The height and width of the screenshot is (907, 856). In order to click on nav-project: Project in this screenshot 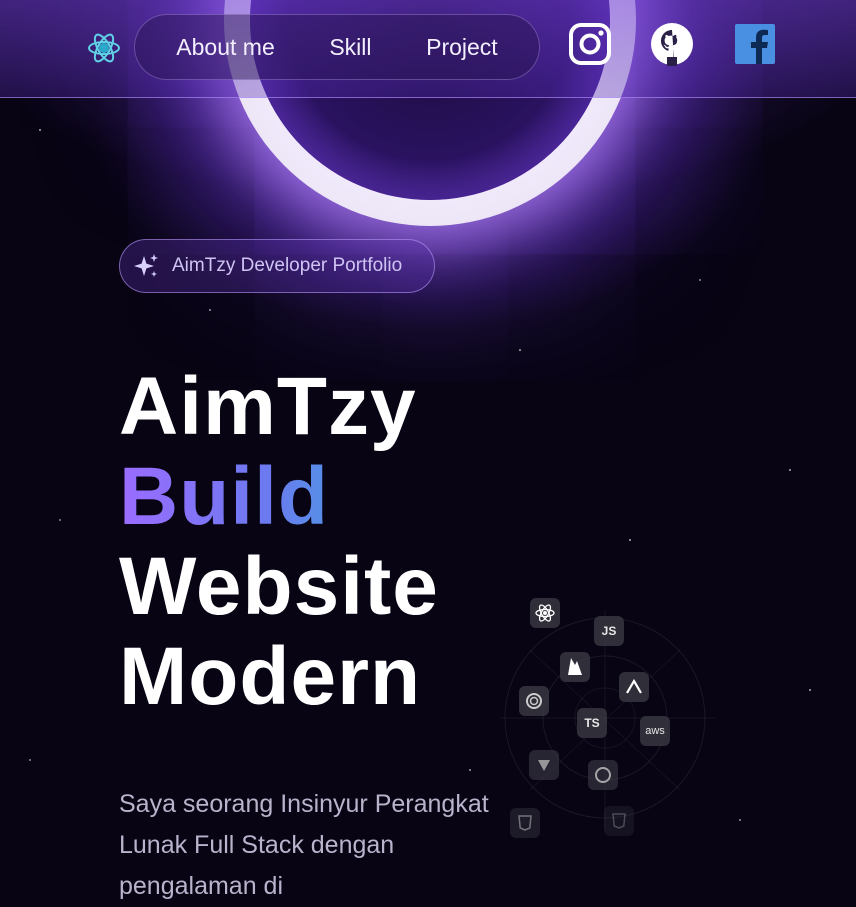, I will do `click(462, 47)`.